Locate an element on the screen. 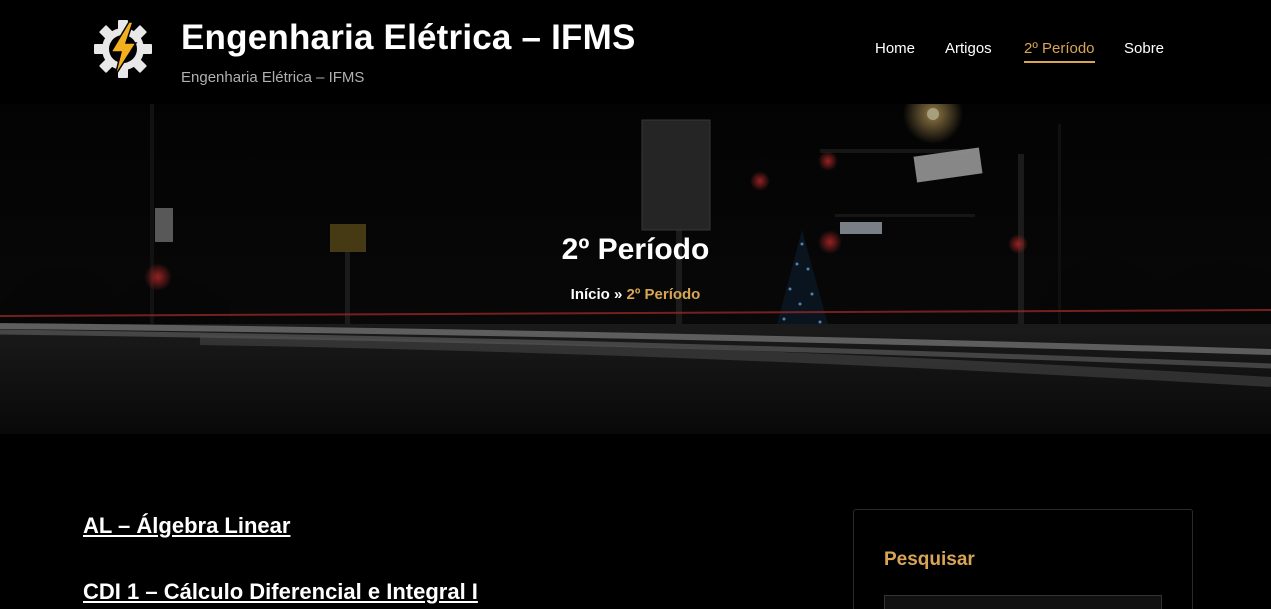  breadcrumb-current: 2º Período is located at coordinates (663, 294).